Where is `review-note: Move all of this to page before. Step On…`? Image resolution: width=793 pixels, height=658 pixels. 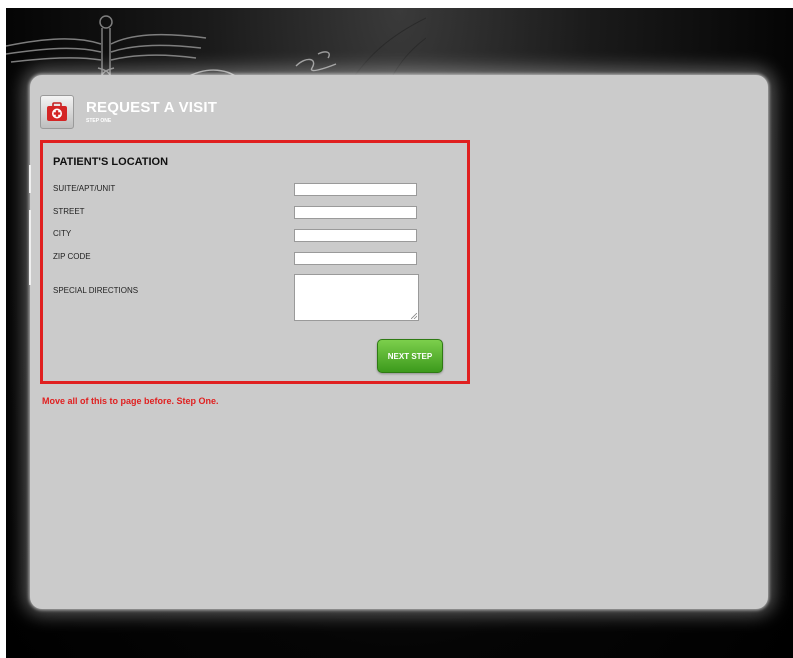
review-note: Move all of this to page before. Step On… is located at coordinates (130, 401).